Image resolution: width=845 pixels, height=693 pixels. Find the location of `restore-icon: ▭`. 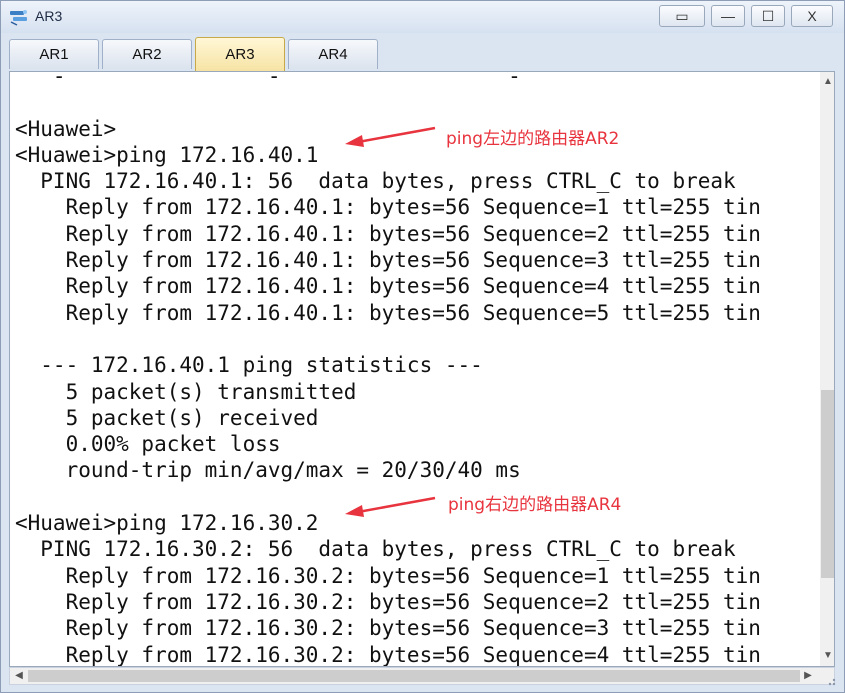

restore-icon: ▭ is located at coordinates (682, 15).